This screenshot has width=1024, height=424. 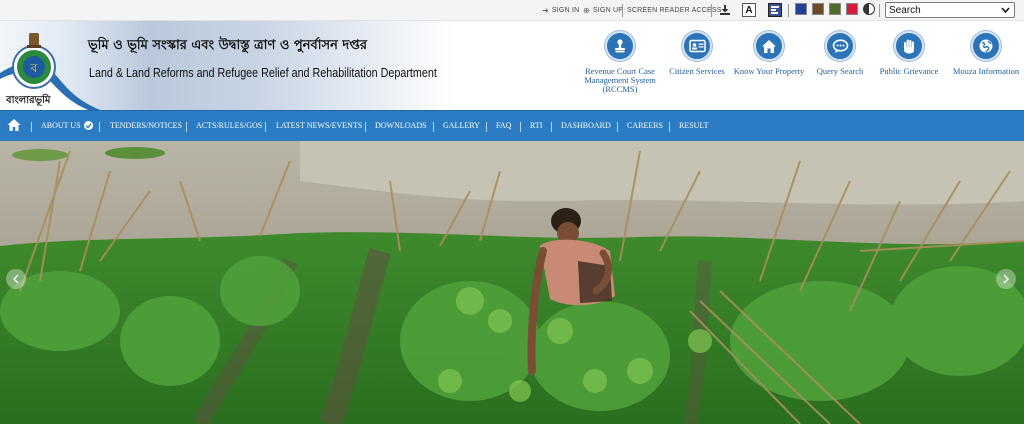 I want to click on nav-item-label: TENDERS/NOTICES, so click(x=146, y=125).